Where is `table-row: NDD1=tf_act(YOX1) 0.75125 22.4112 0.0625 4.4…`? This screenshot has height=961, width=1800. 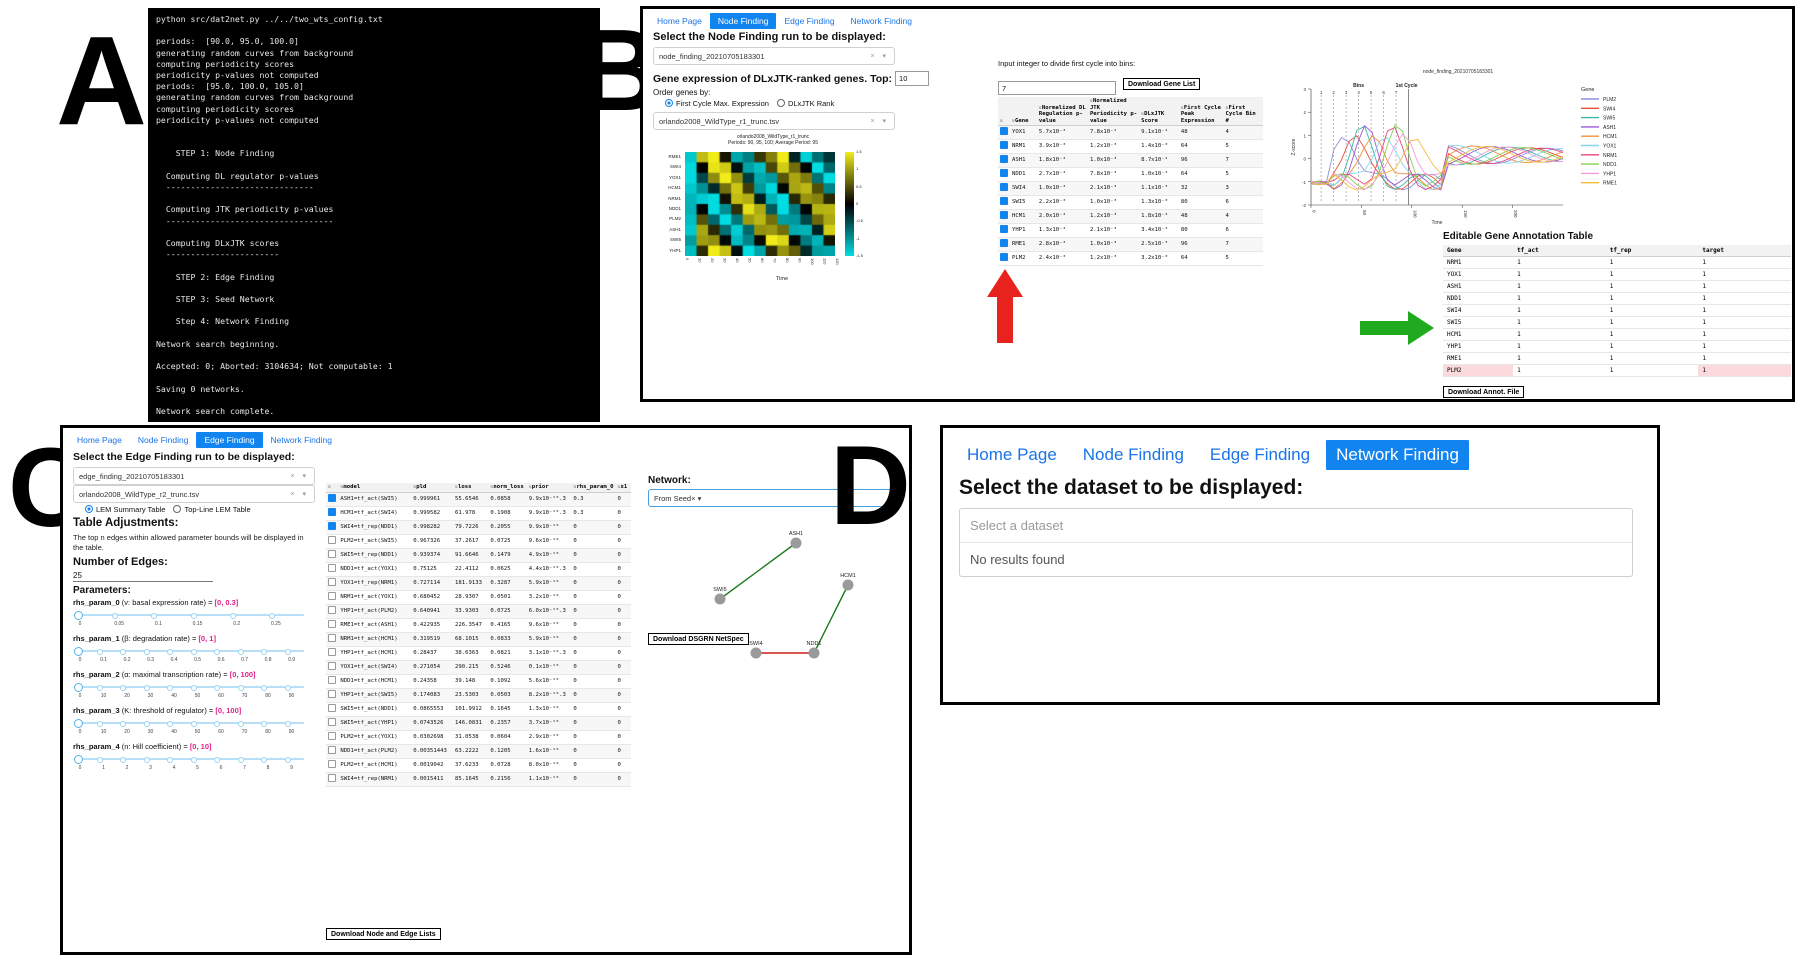 table-row: NDD1=tf_act(YOX1) 0.75125 22.4112 0.0625 4.4… is located at coordinates (478, 569).